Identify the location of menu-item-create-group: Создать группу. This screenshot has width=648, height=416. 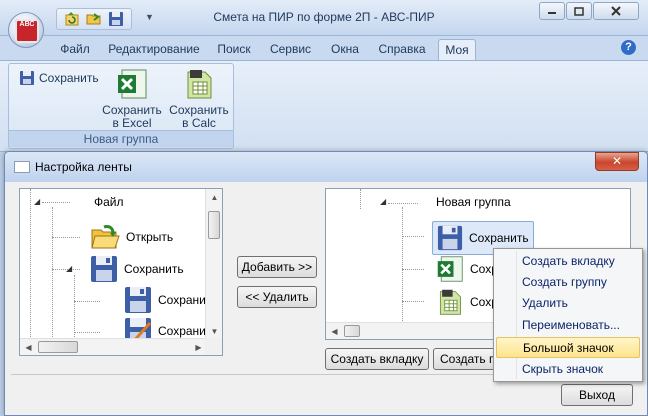
(568, 282).